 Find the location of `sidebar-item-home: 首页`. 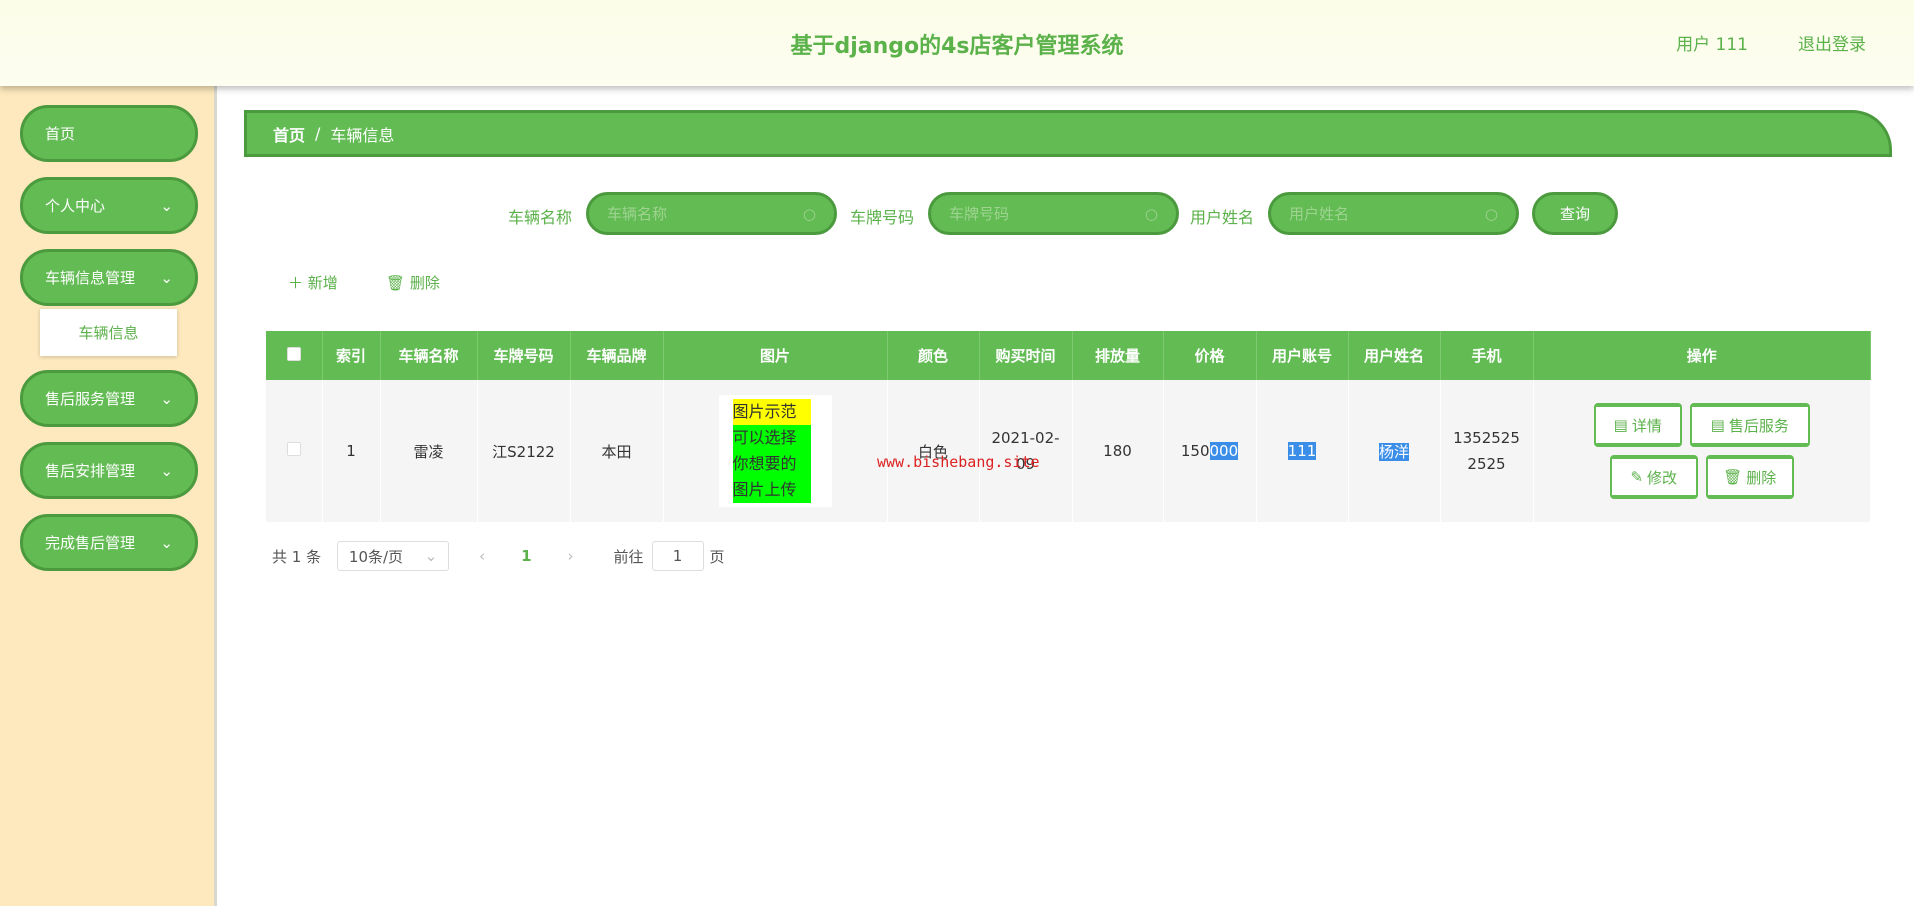

sidebar-item-home: 首页 is located at coordinates (109, 133).